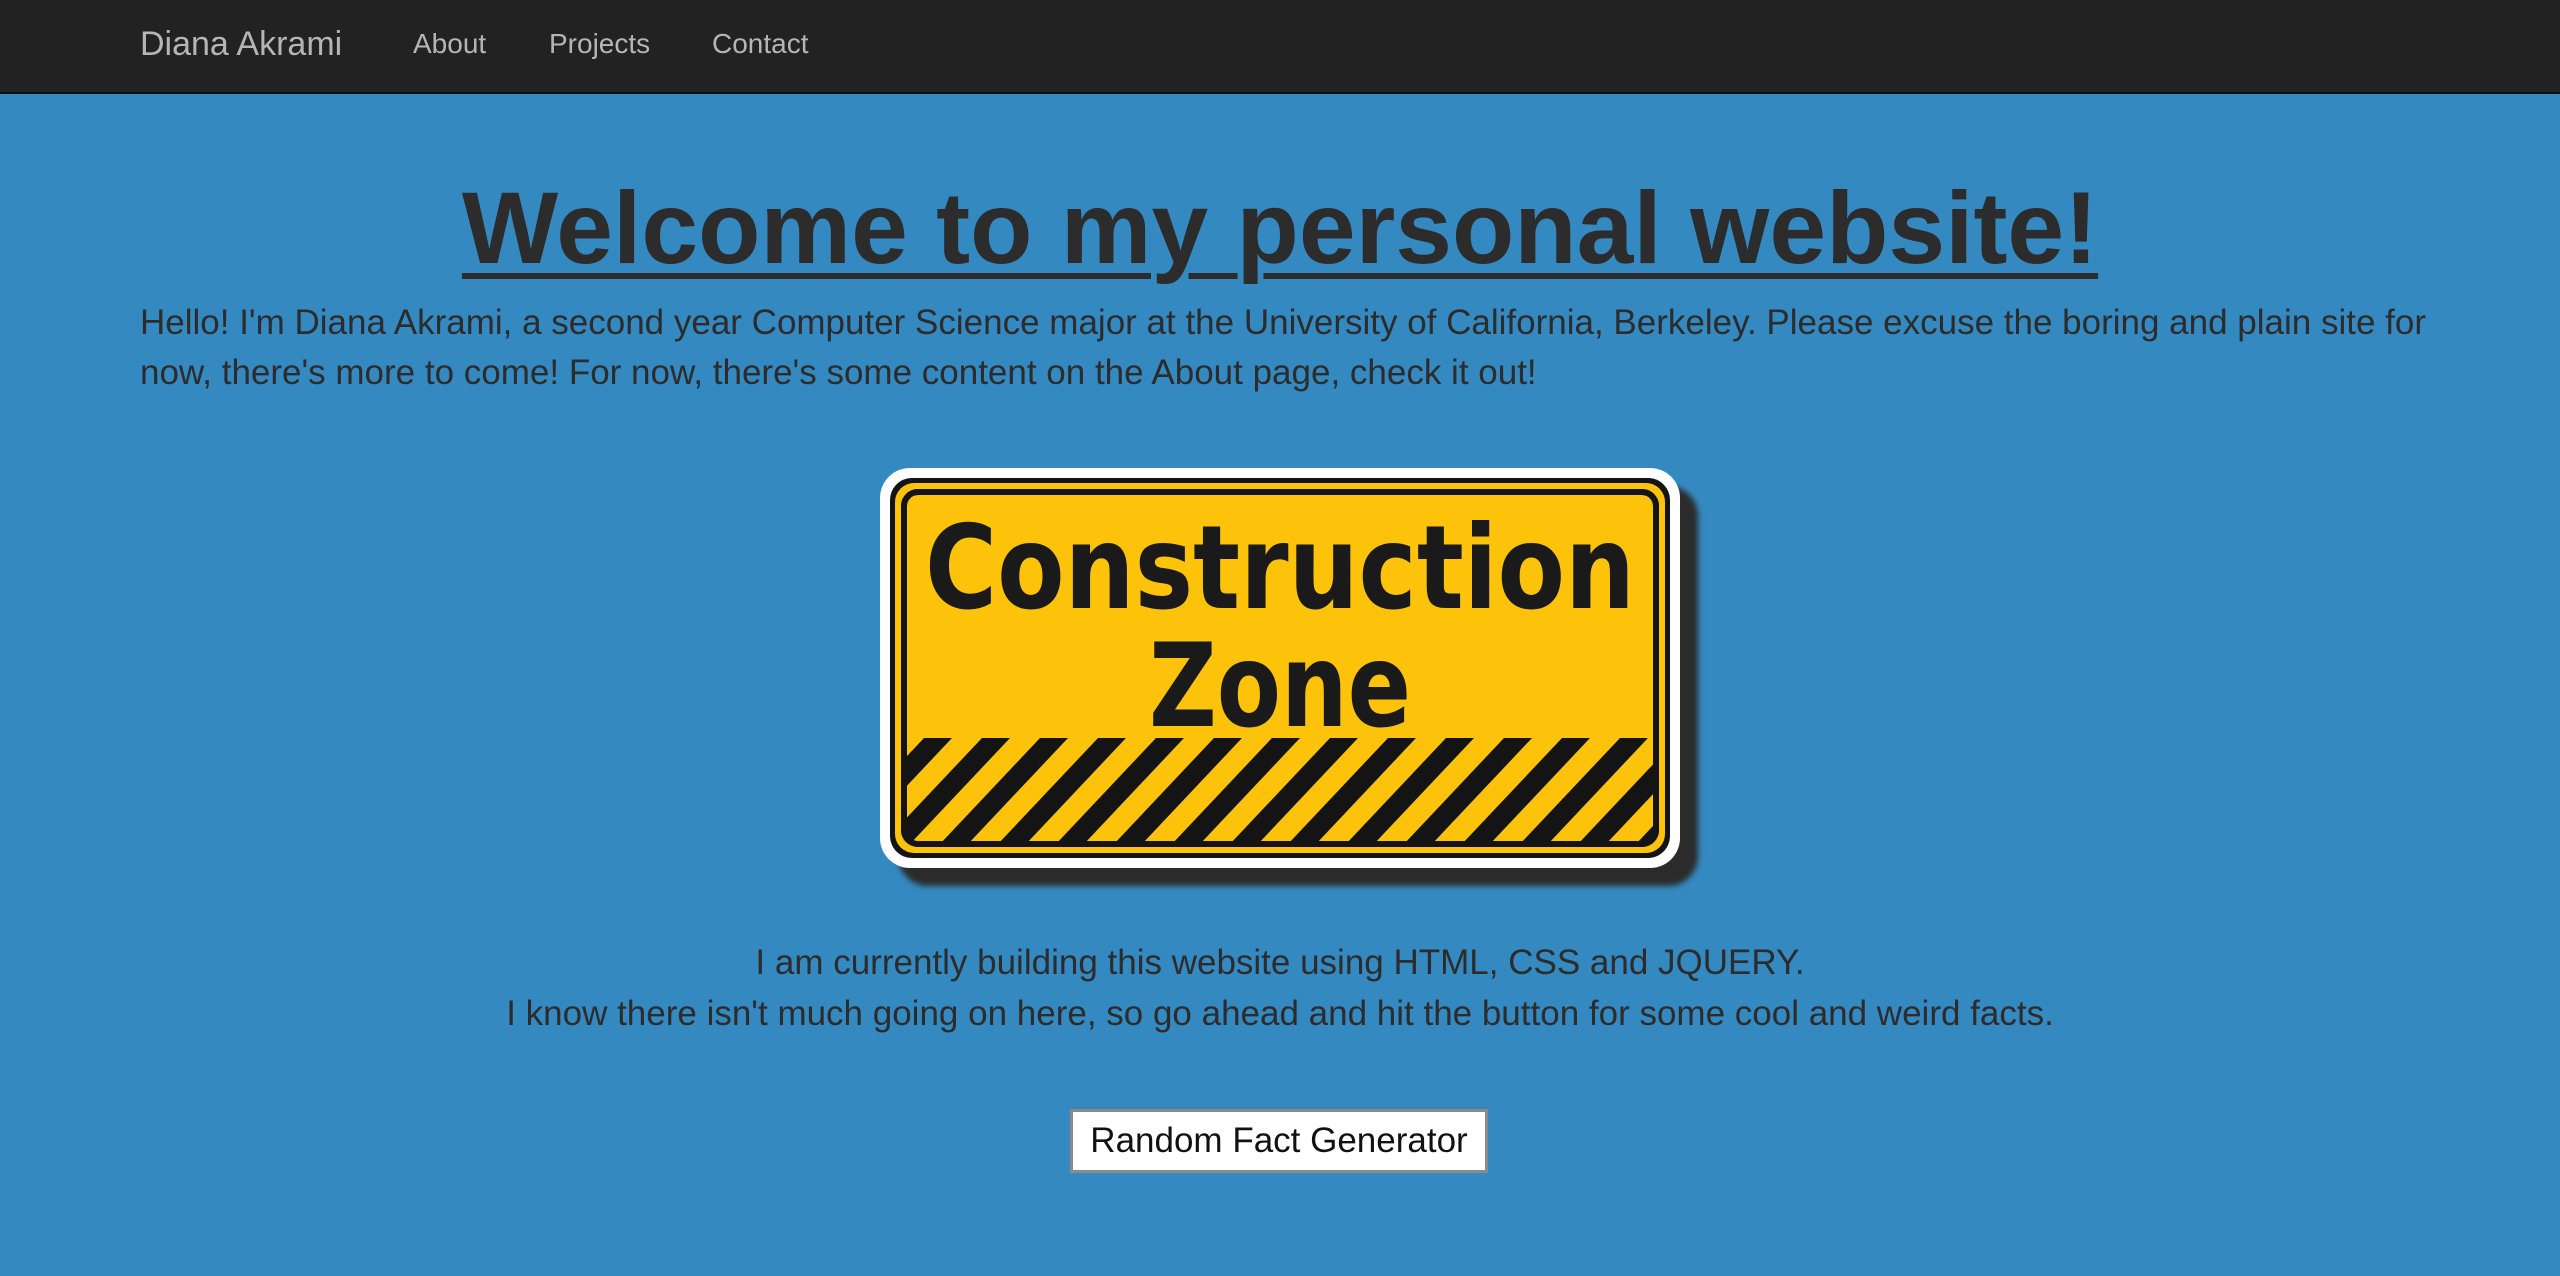 This screenshot has width=2560, height=1276. I want to click on random-fact-button: Random Fact Generator, so click(1279, 1141).